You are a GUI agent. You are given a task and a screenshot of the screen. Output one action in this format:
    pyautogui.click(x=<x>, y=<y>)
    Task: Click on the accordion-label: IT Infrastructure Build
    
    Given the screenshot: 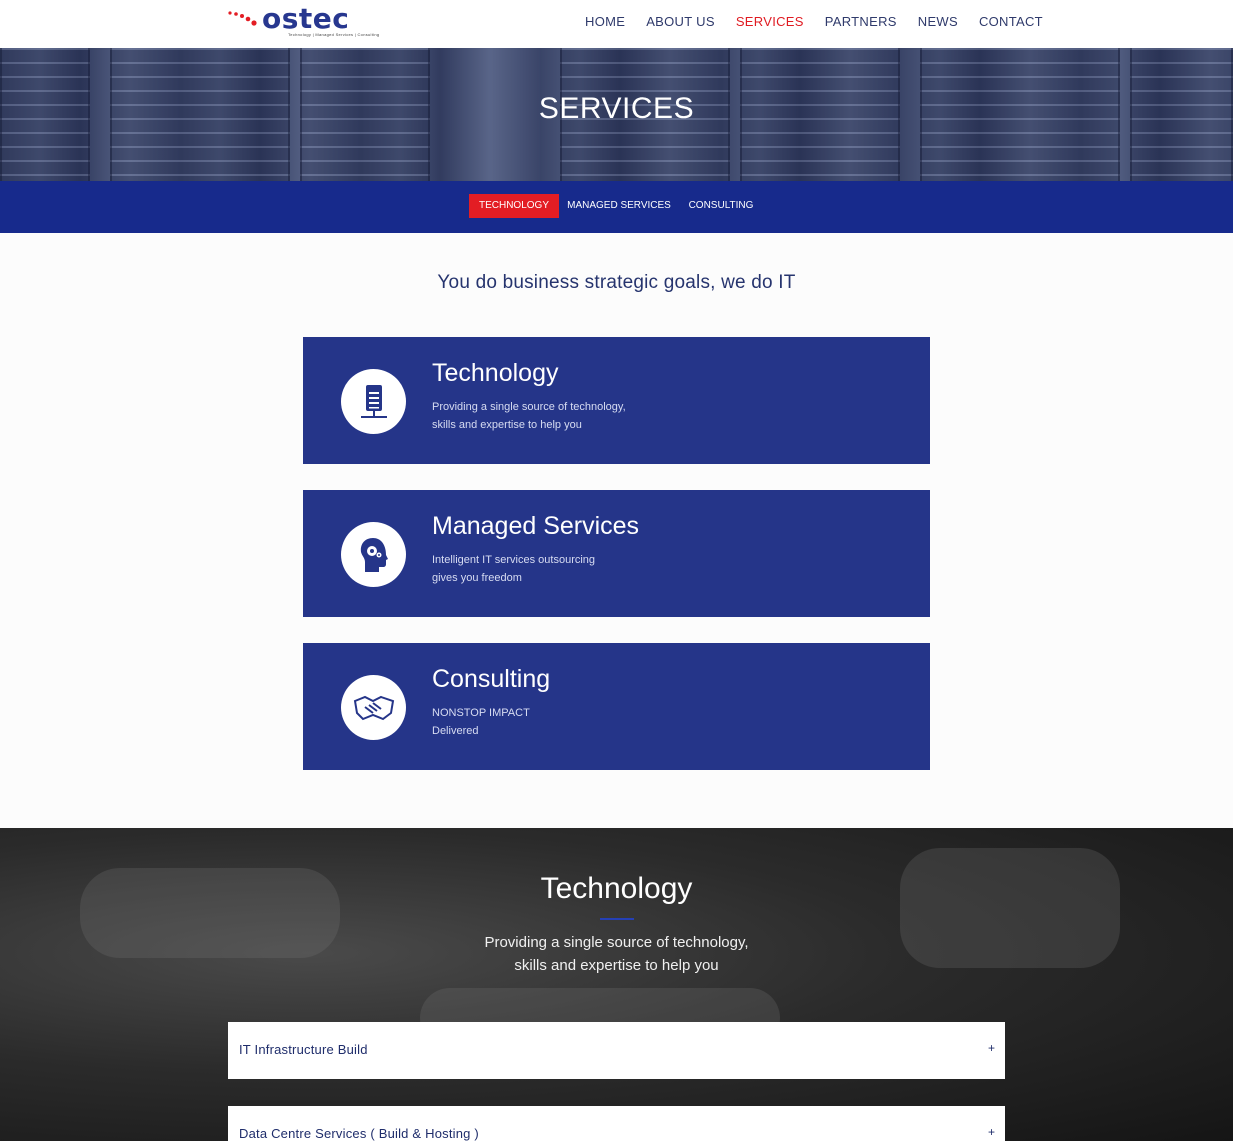 What is the action you would take?
    pyautogui.click(x=303, y=1049)
    